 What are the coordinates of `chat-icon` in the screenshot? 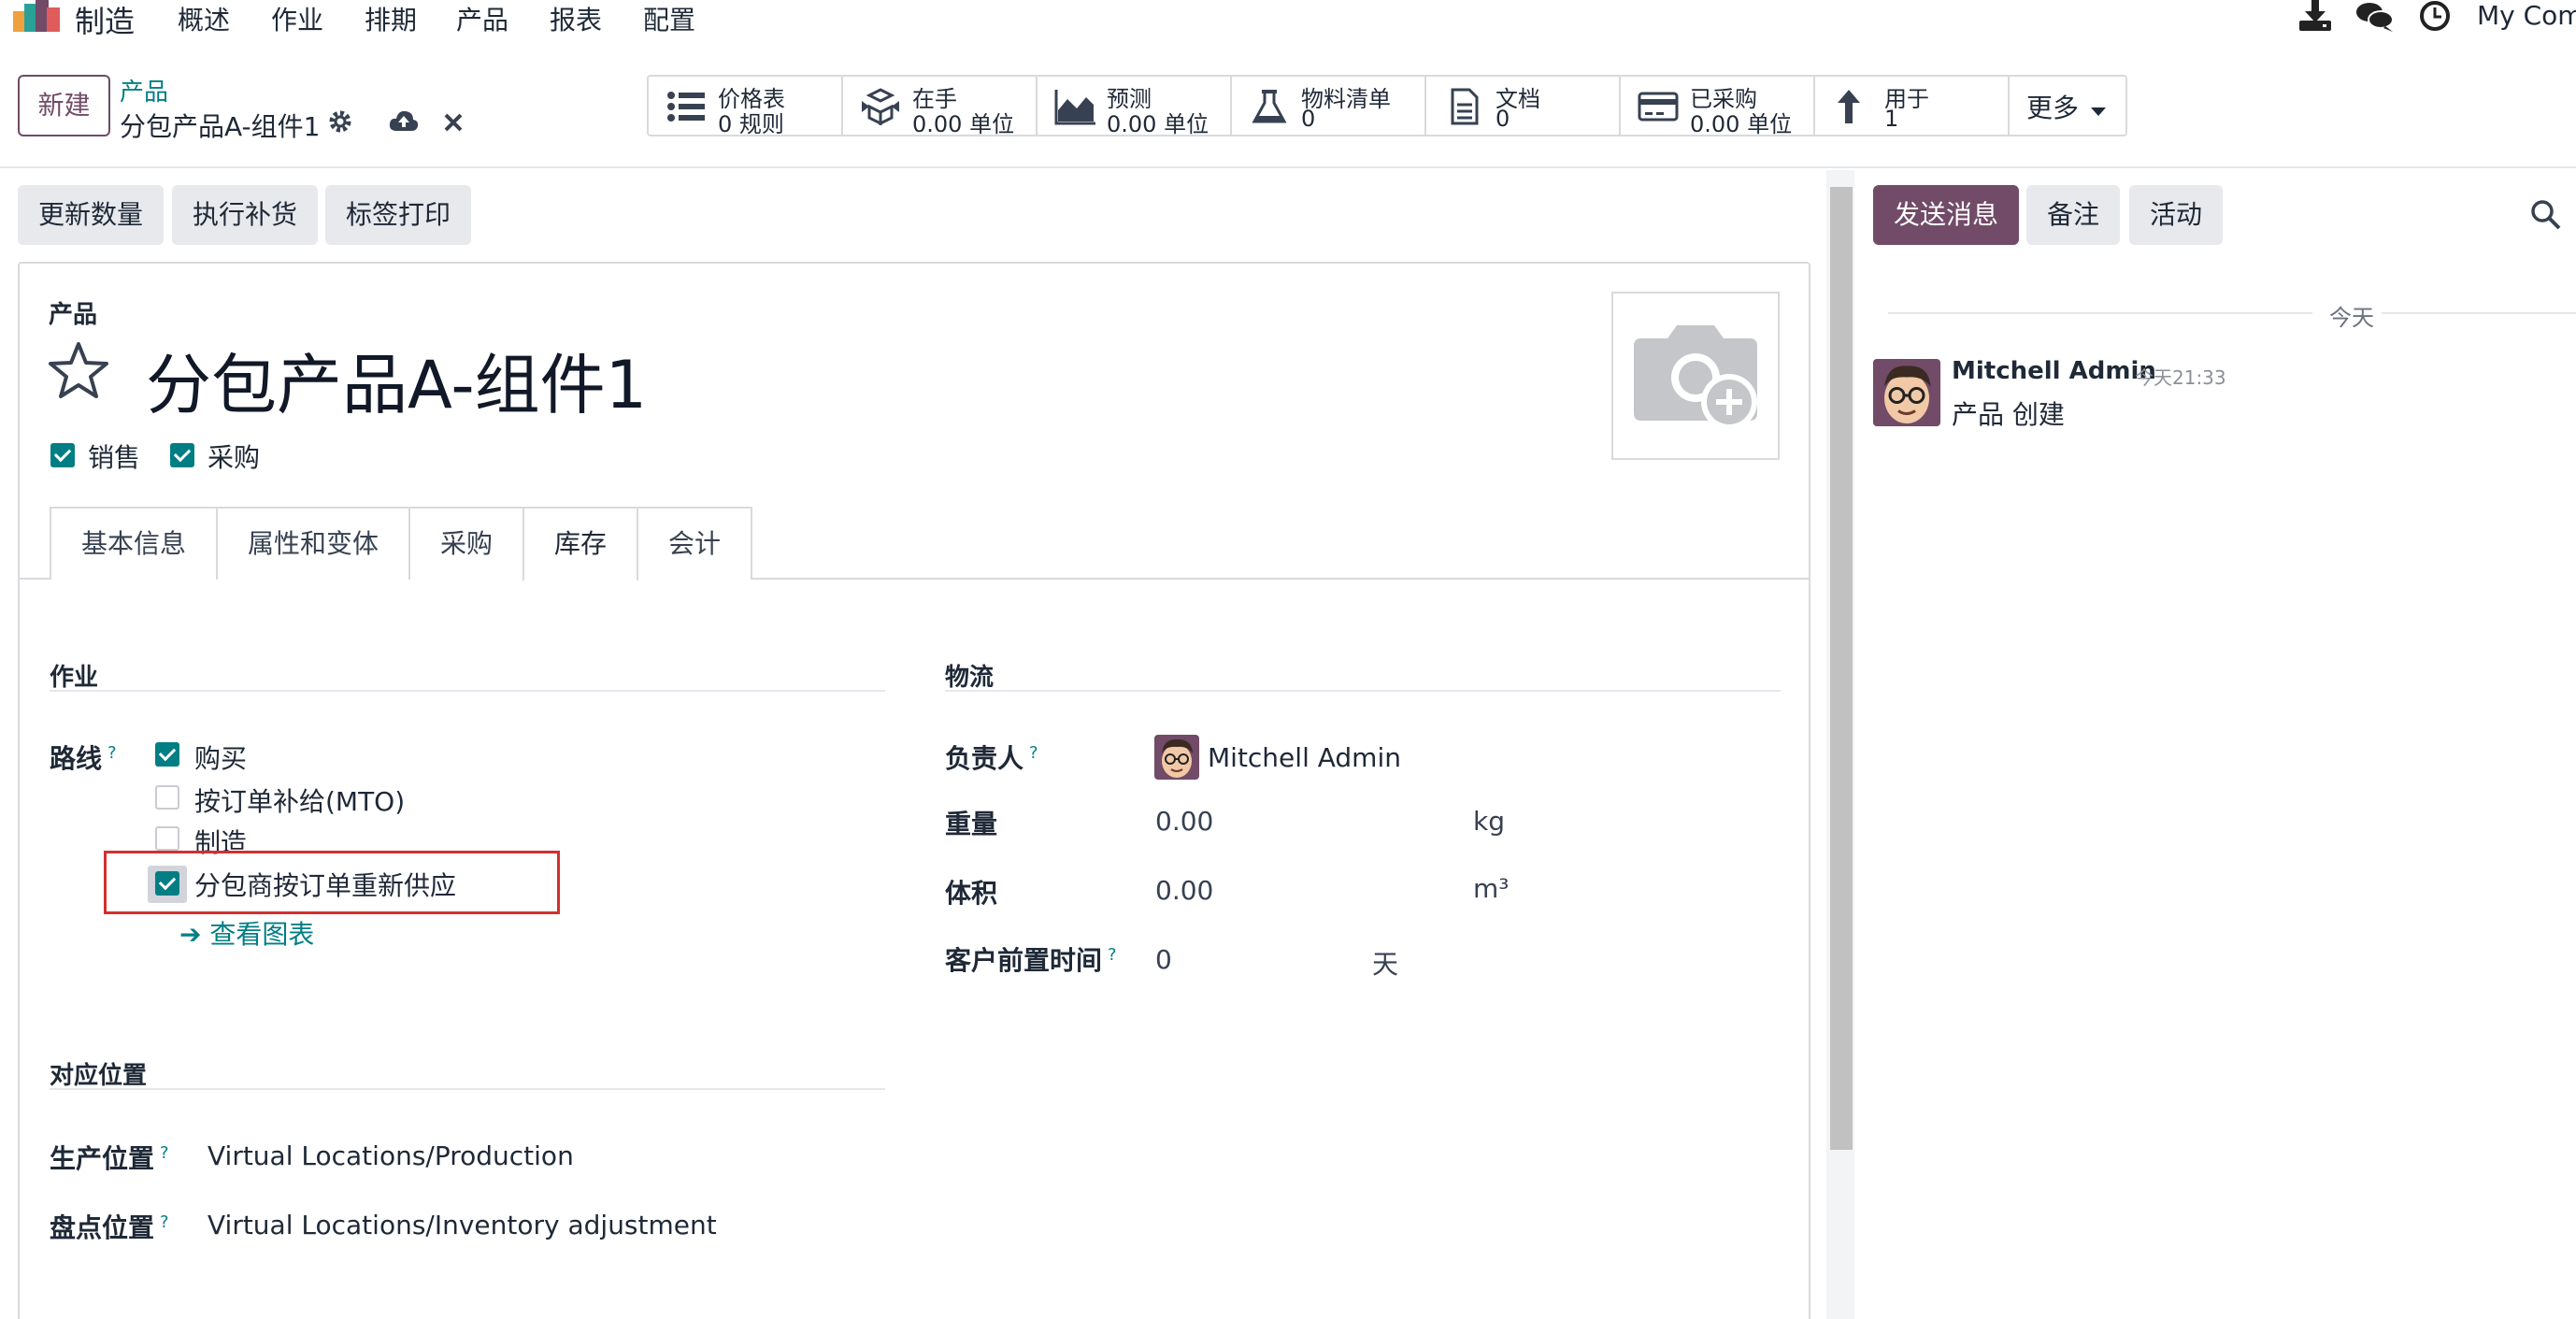 It's located at (2375, 17).